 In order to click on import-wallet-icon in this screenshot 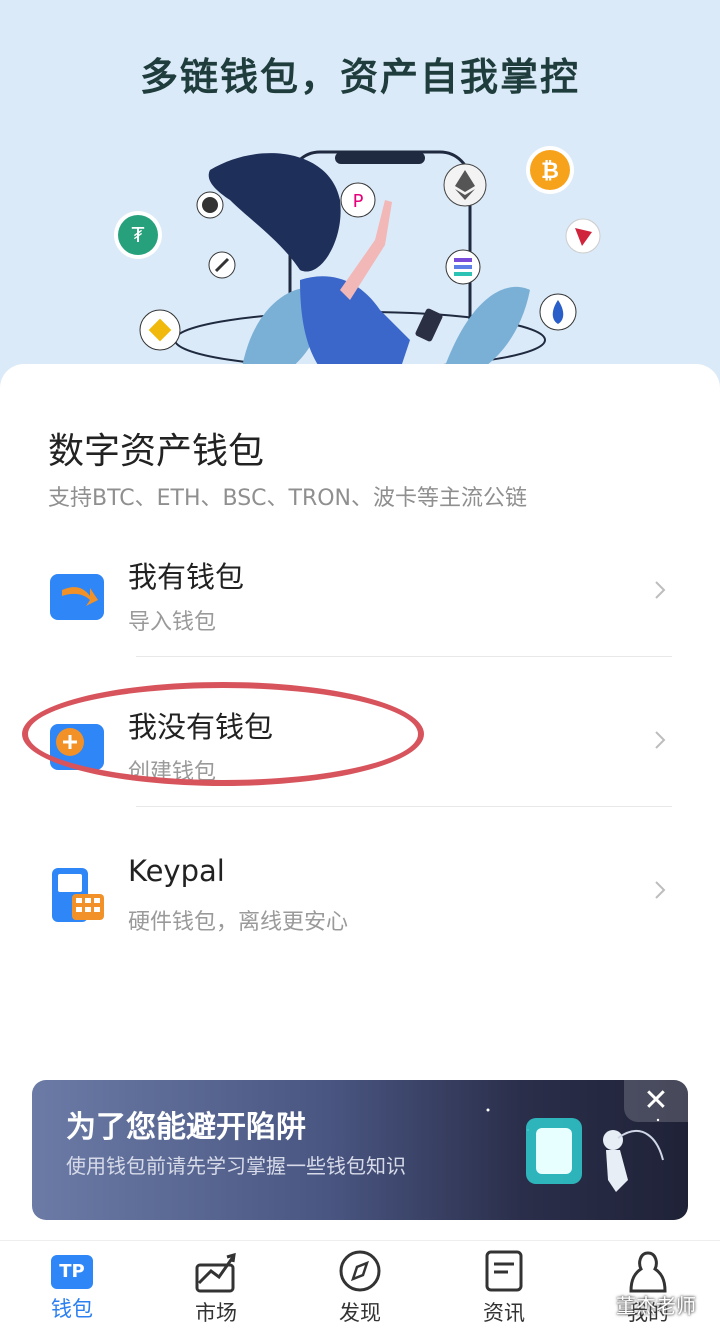, I will do `click(77, 597)`.